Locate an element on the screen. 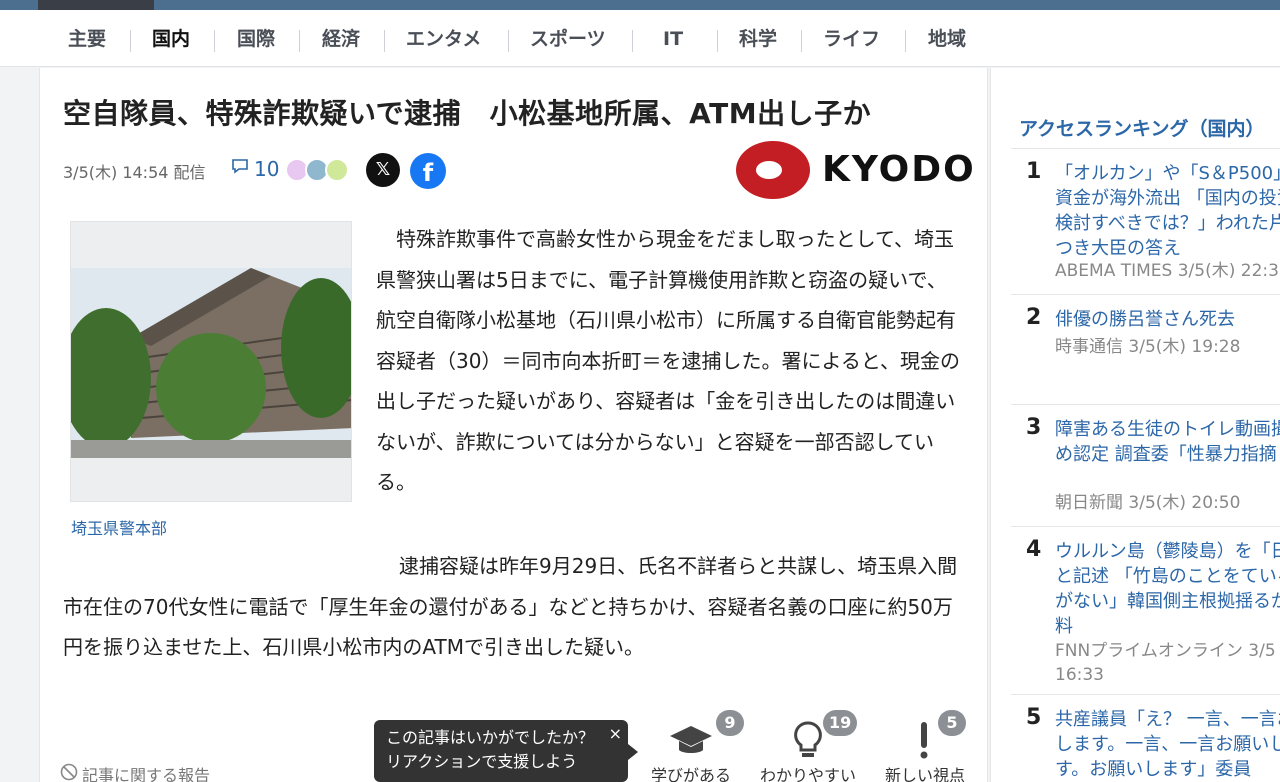 The height and width of the screenshot is (782, 1280). top-bar-active-segment is located at coordinates (96, 5).